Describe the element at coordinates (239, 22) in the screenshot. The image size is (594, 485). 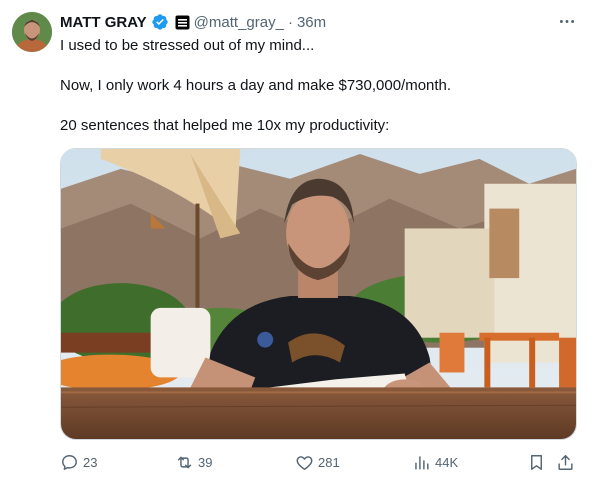
I see `author-handle: @matt_gray_` at that location.